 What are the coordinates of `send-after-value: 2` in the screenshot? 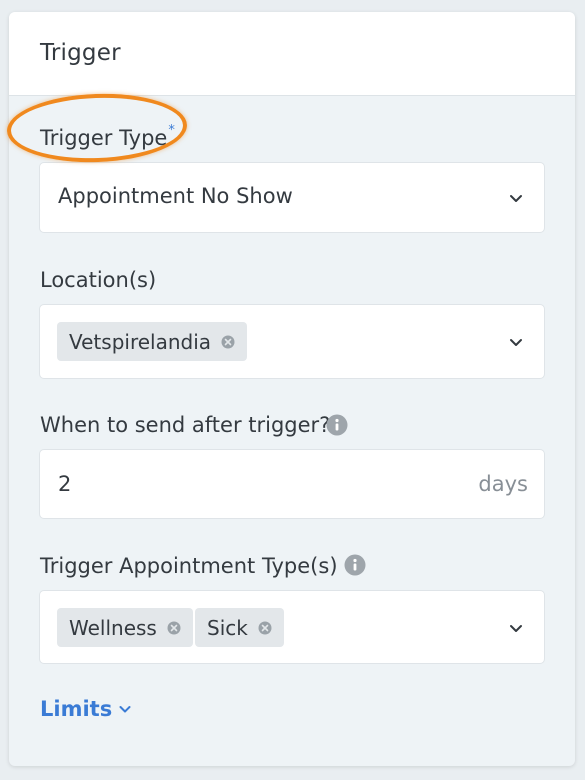 It's located at (65, 484).